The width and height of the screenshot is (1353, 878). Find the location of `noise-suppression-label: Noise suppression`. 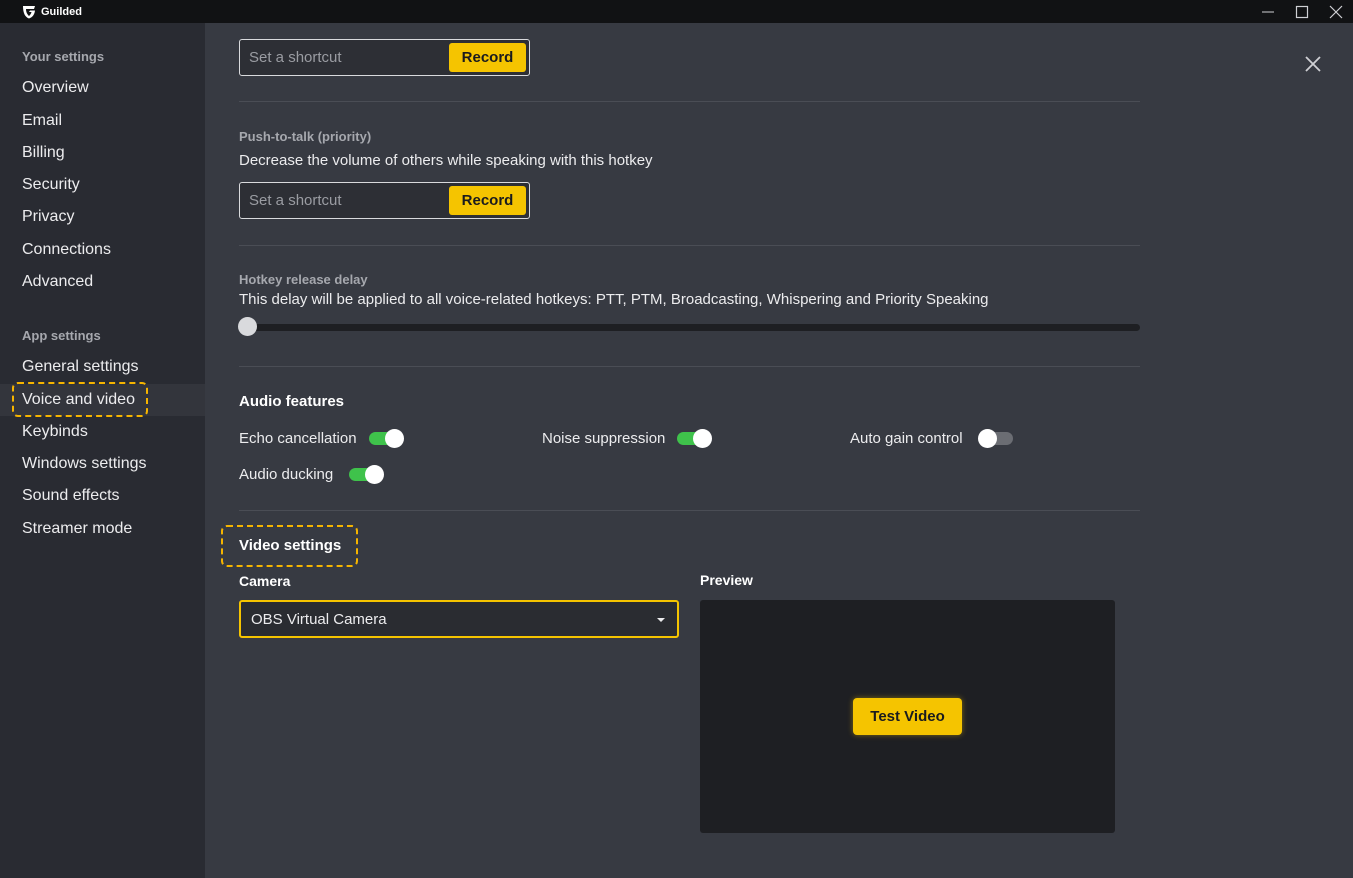

noise-suppression-label: Noise suppression is located at coordinates (604, 438).